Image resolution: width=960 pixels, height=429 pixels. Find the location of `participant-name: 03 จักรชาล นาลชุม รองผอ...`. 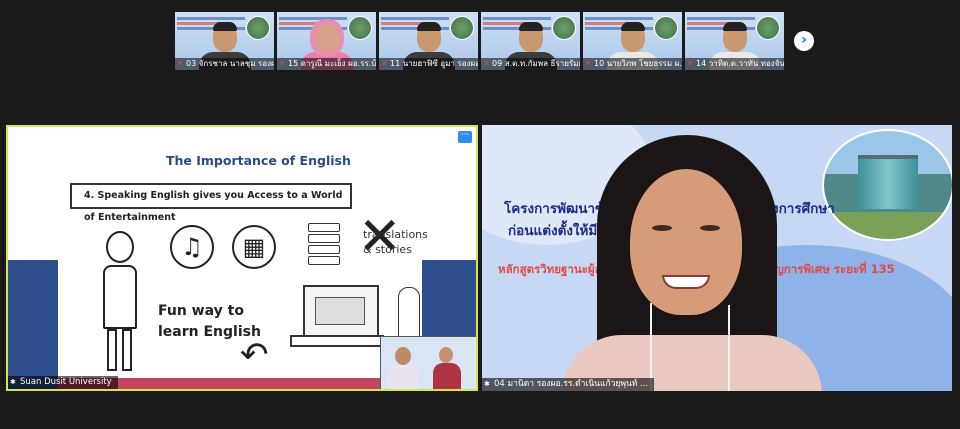

participant-name: 03 จักรชาล นาลชุม รองผอ... is located at coordinates (224, 64).